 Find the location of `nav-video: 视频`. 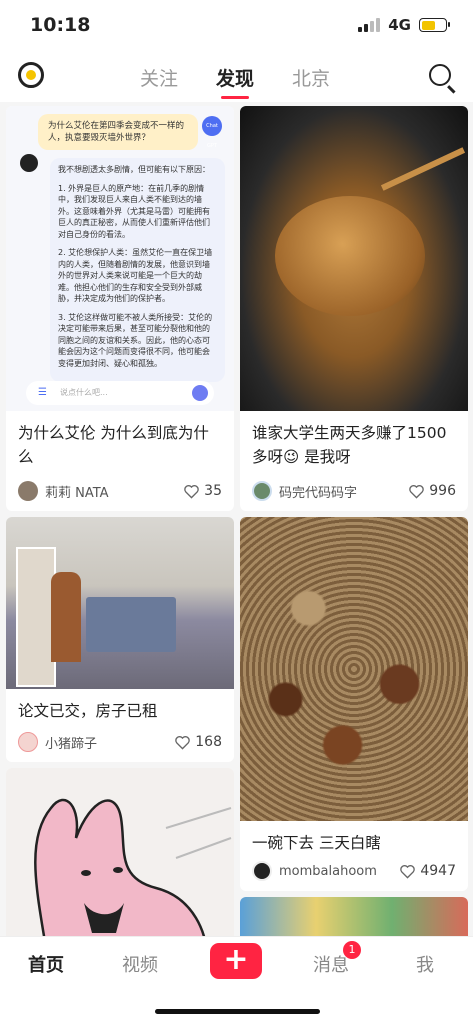

nav-video: 视频 is located at coordinates (140, 964).